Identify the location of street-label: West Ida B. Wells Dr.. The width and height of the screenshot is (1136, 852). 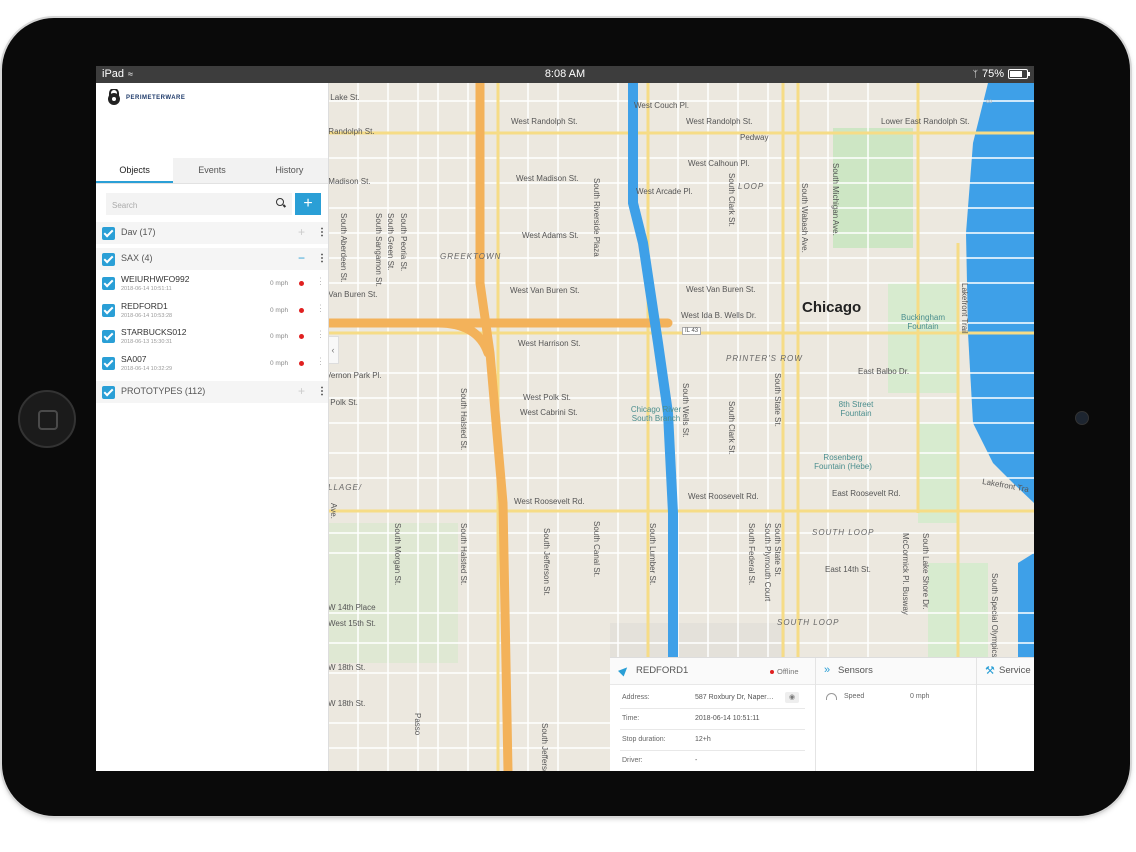
(719, 315).